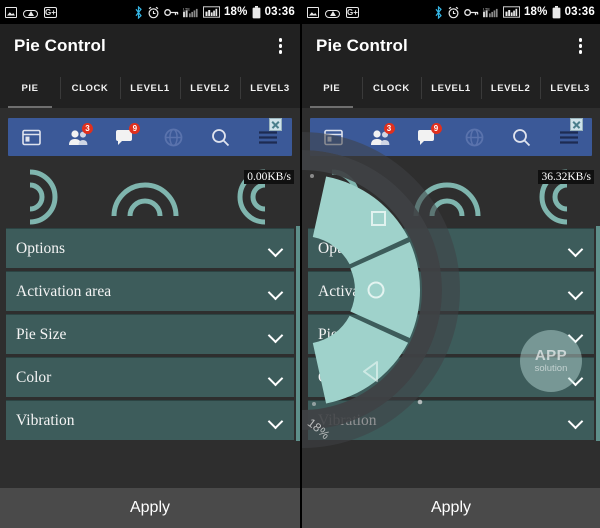 The width and height of the screenshot is (600, 528). Describe the element at coordinates (471, 12) in the screenshot. I see `vpn-key-icon` at that location.